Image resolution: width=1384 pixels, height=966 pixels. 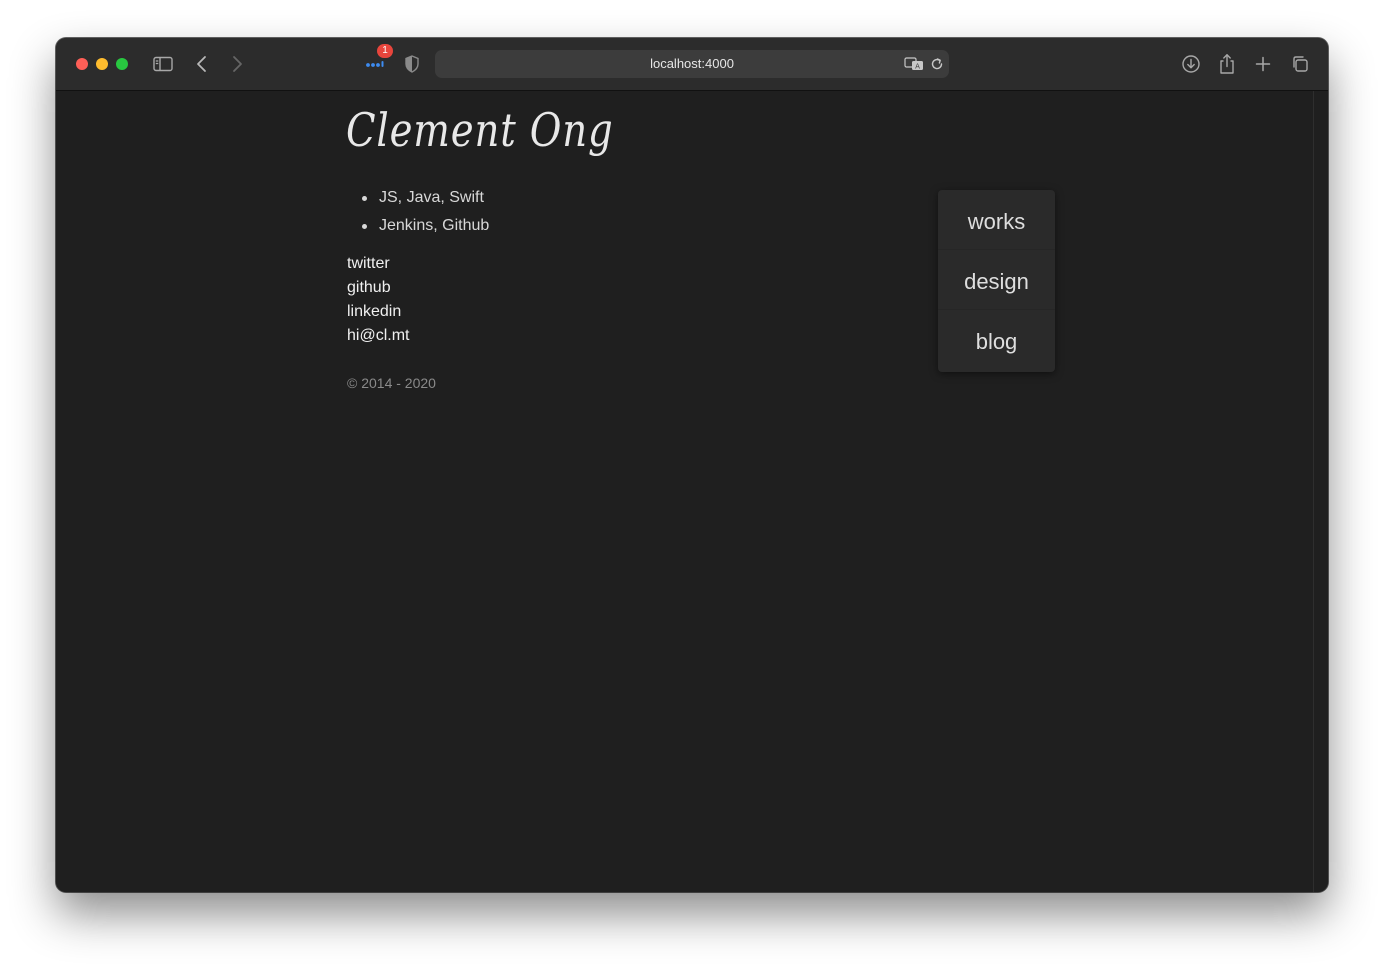 I want to click on minimize-window-button, so click(x=102, y=64).